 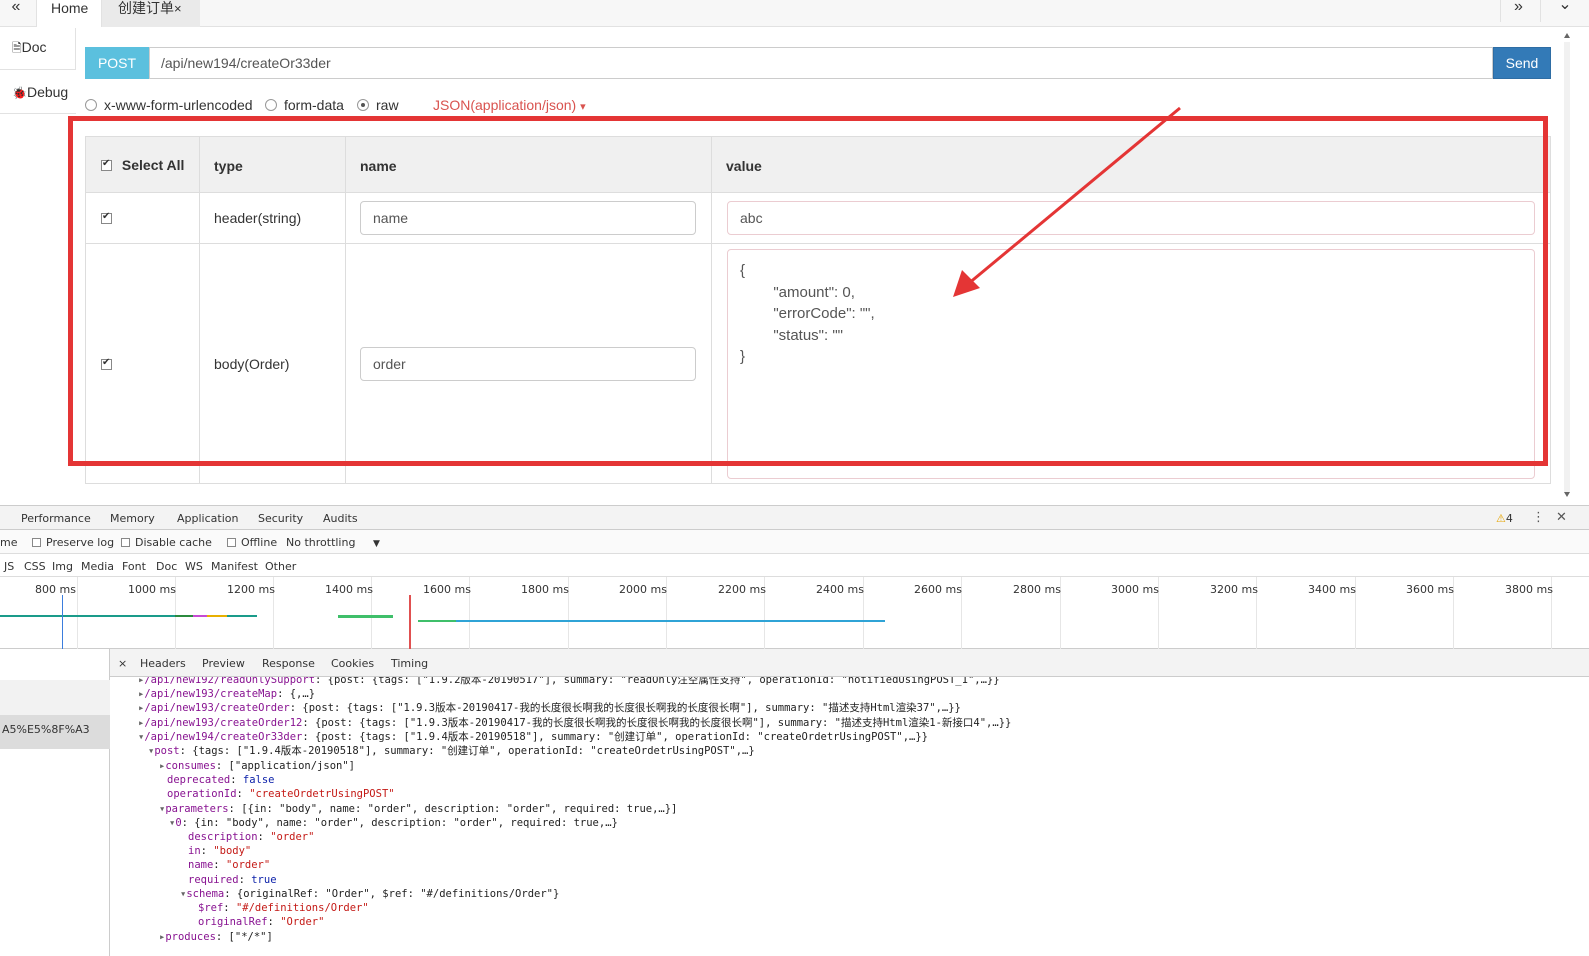 What do you see at coordinates (352, 663) in the screenshot?
I see `detail-tab-cookies: Cookies` at bounding box center [352, 663].